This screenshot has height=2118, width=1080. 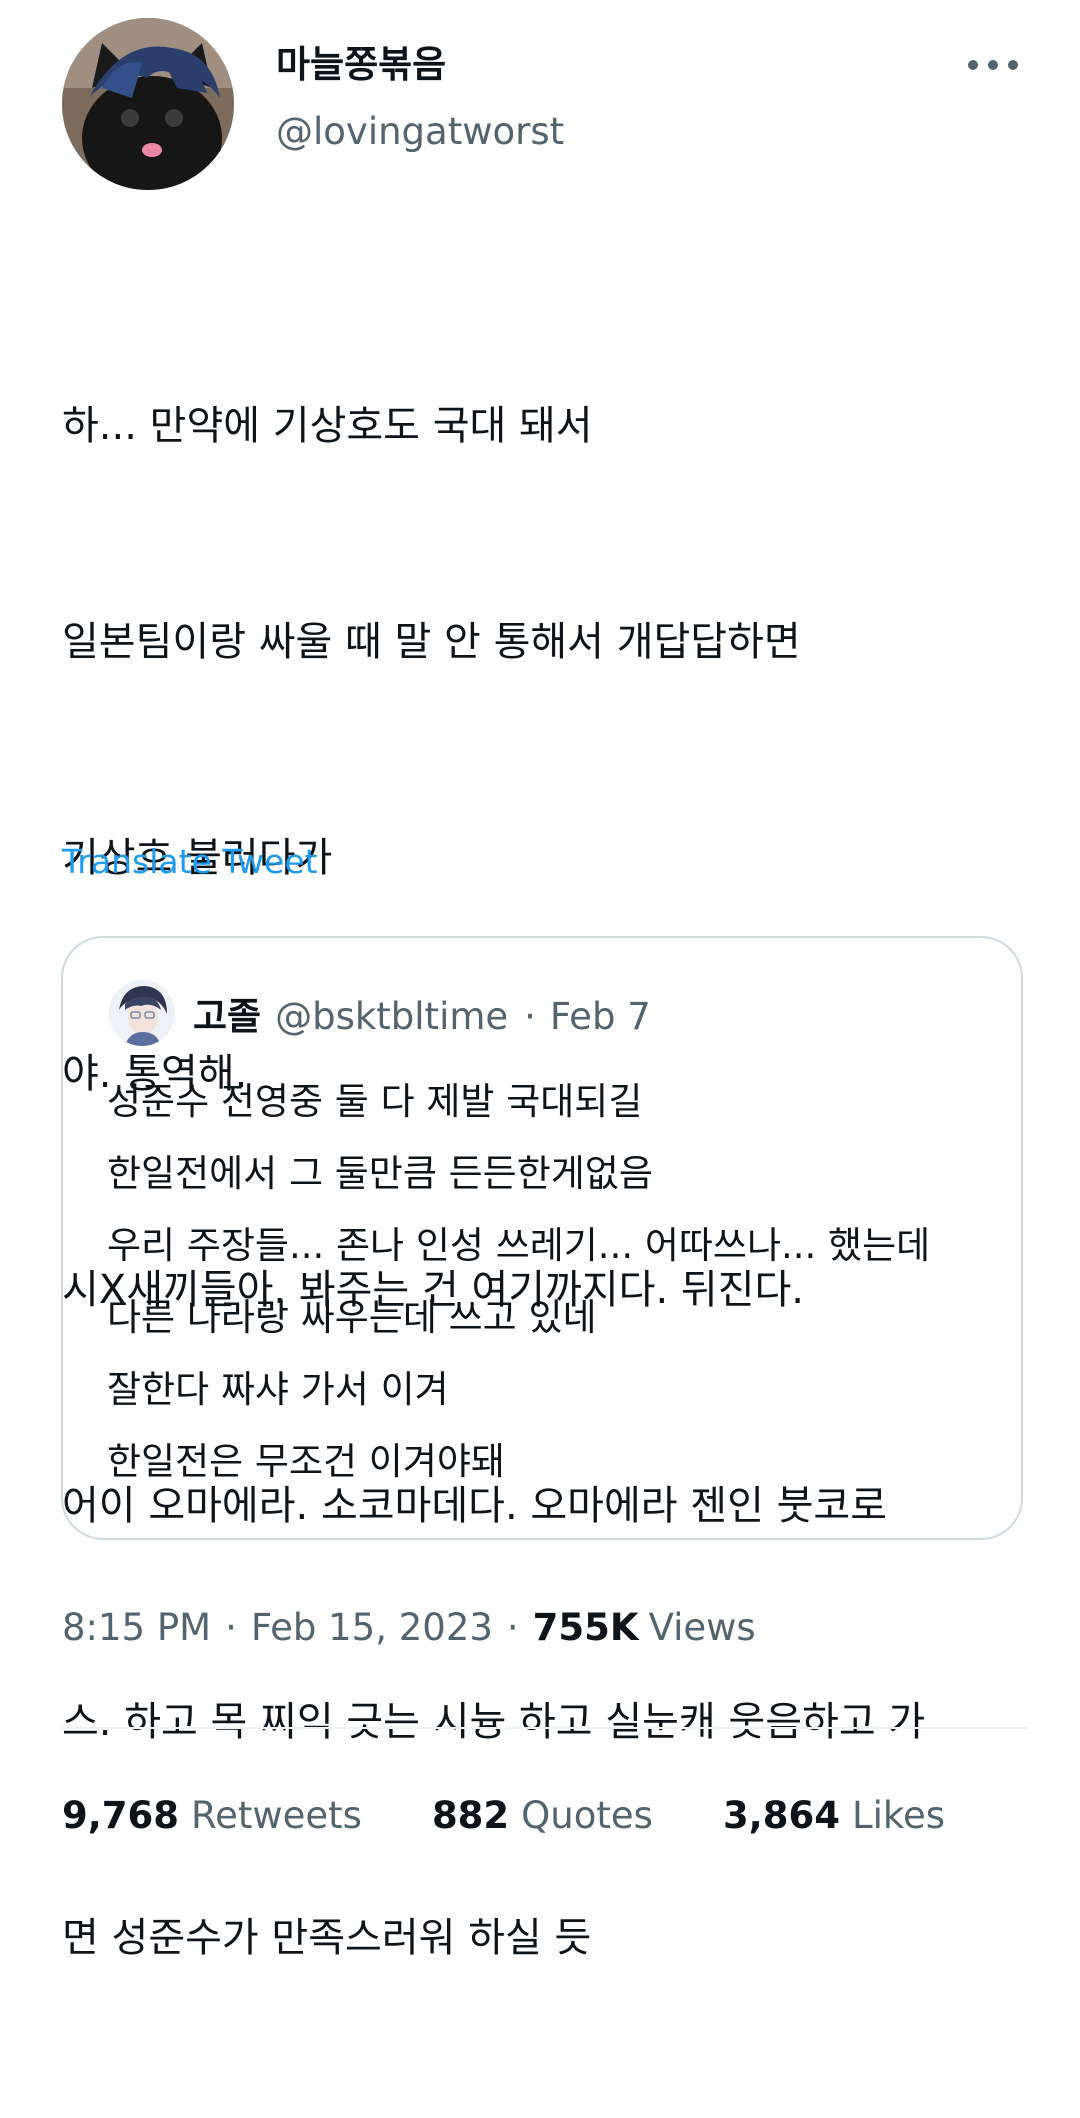 What do you see at coordinates (121, 1815) in the screenshot?
I see `retweets-count: 9,768` at bounding box center [121, 1815].